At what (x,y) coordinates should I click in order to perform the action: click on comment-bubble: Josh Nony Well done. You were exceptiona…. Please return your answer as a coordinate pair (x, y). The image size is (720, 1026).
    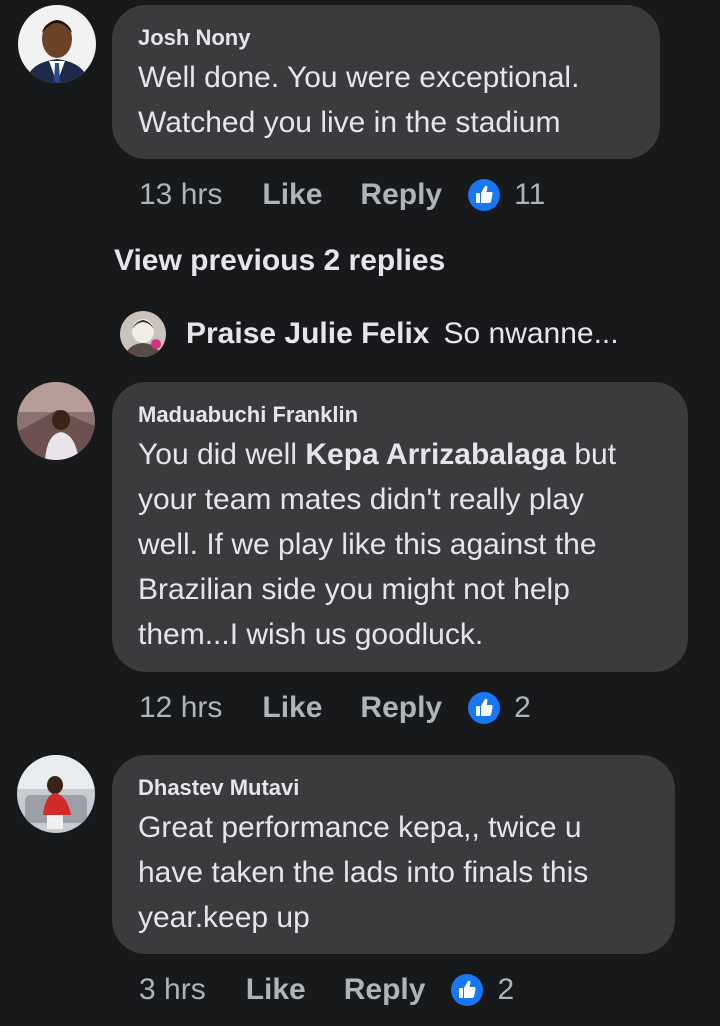
    Looking at the image, I should click on (386, 82).